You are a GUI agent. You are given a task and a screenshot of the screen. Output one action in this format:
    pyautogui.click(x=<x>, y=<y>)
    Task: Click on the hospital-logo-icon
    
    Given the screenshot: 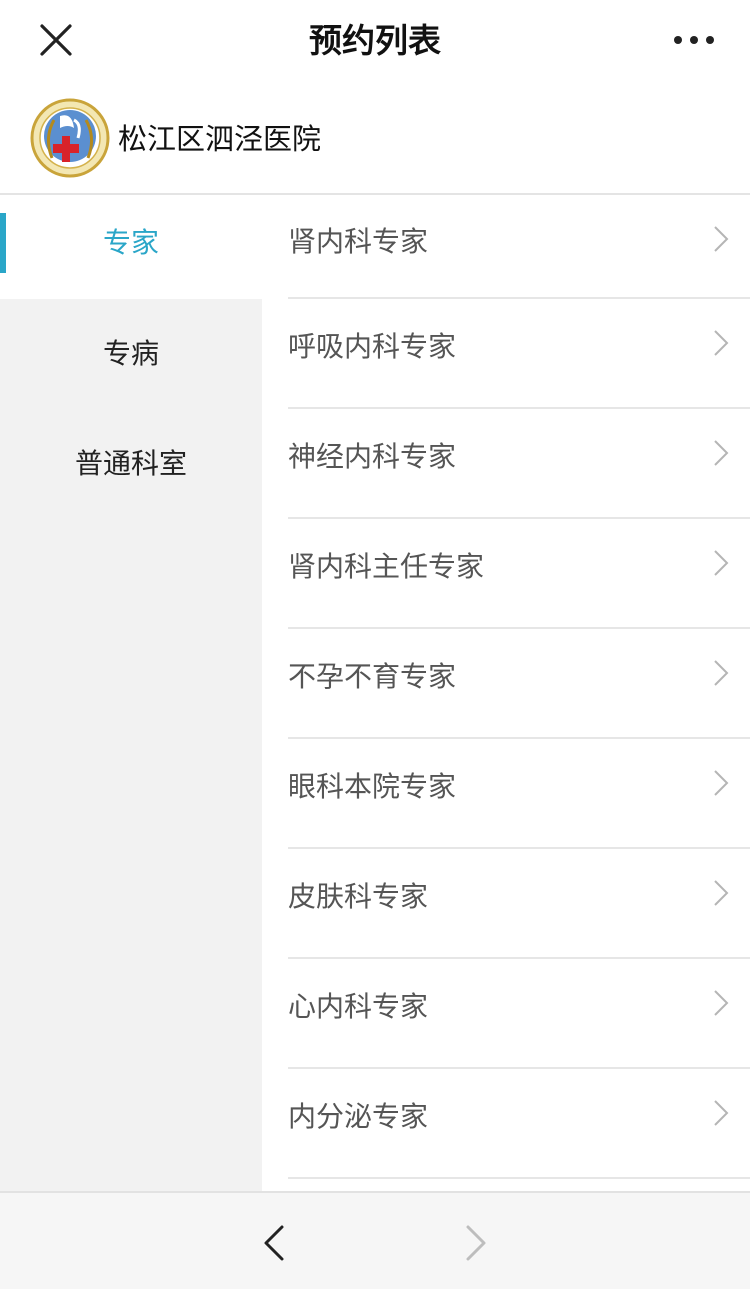 What is the action you would take?
    pyautogui.click(x=70, y=138)
    